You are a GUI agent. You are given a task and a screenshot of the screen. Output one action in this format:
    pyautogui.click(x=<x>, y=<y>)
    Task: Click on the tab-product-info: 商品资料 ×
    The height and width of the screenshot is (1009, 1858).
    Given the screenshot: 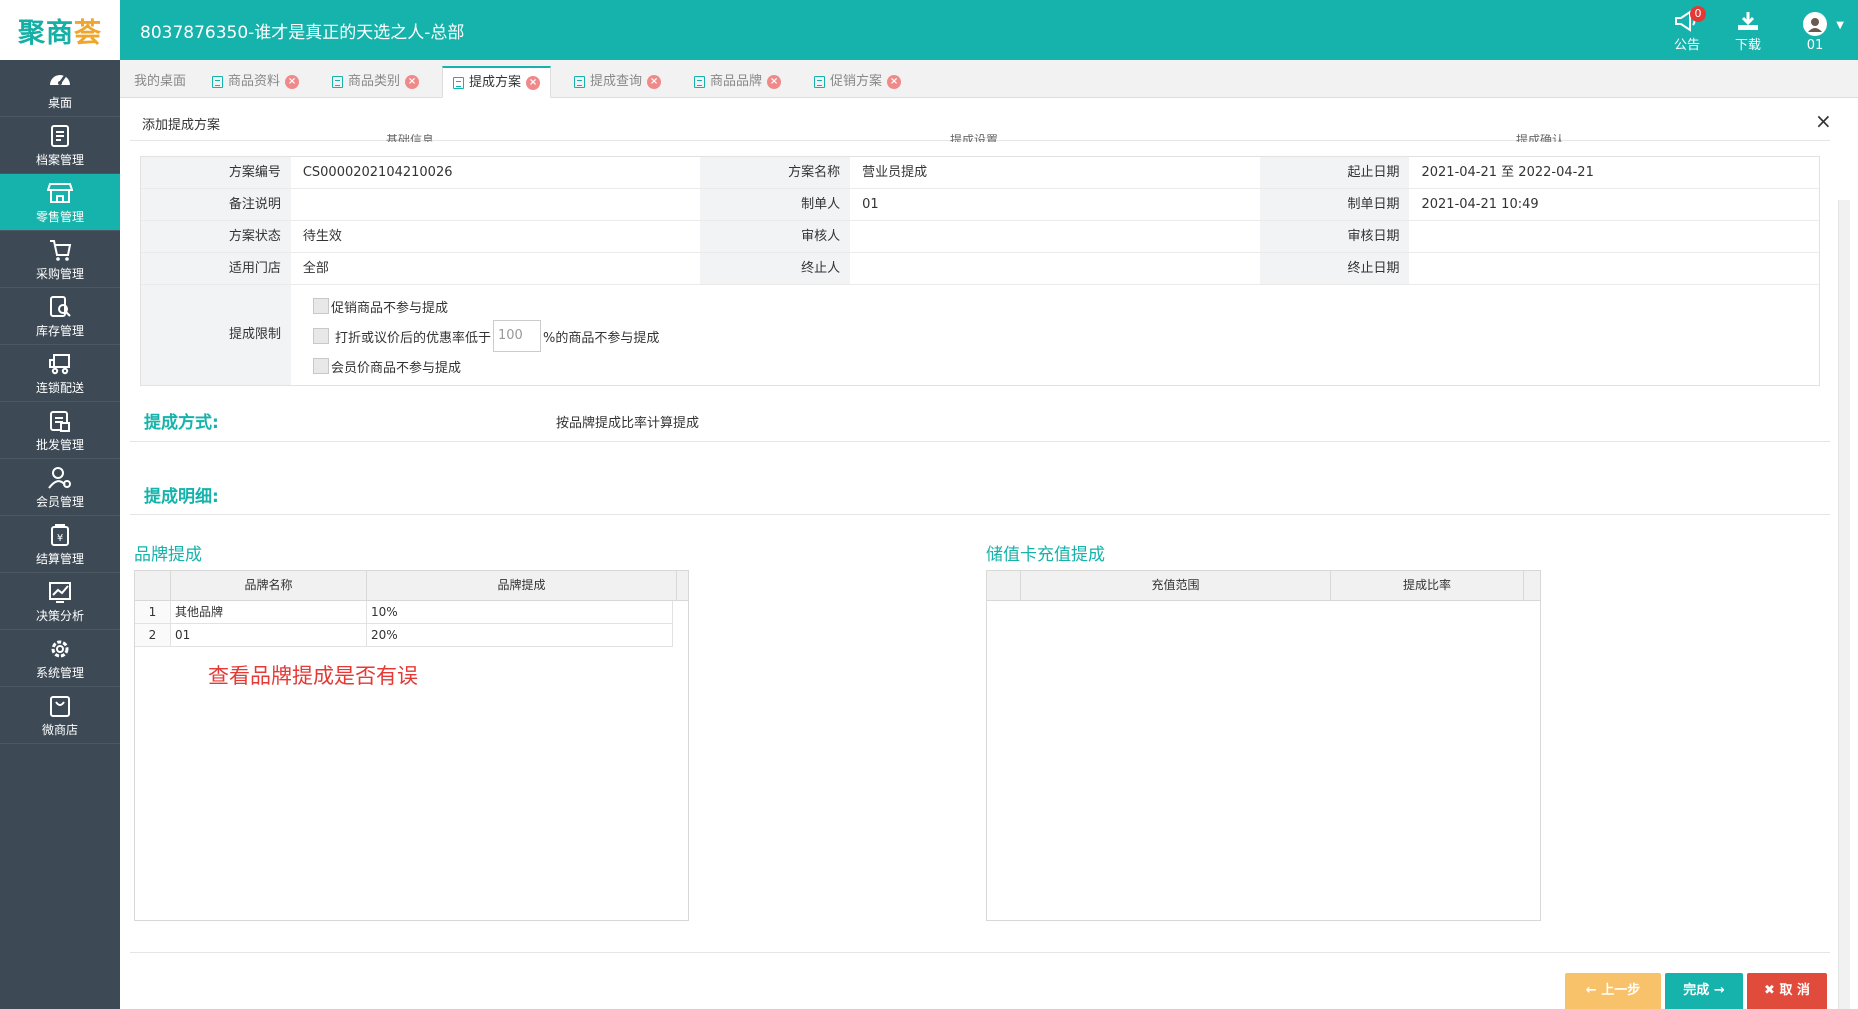 What is the action you would take?
    pyautogui.click(x=255, y=82)
    